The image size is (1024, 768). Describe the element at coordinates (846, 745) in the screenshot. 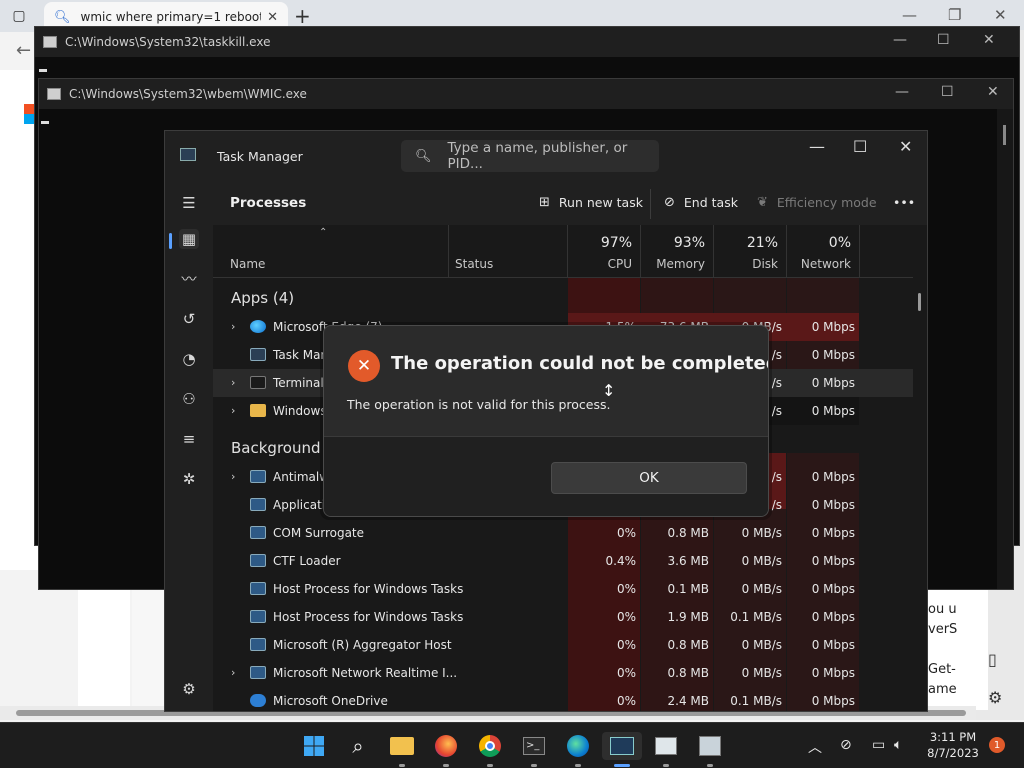

I see `network-disconnected-icon: ⊘` at that location.